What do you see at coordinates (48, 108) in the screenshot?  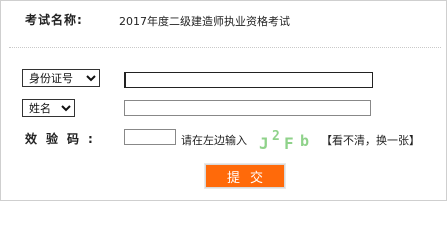 I see `name-type-select: 姓名` at bounding box center [48, 108].